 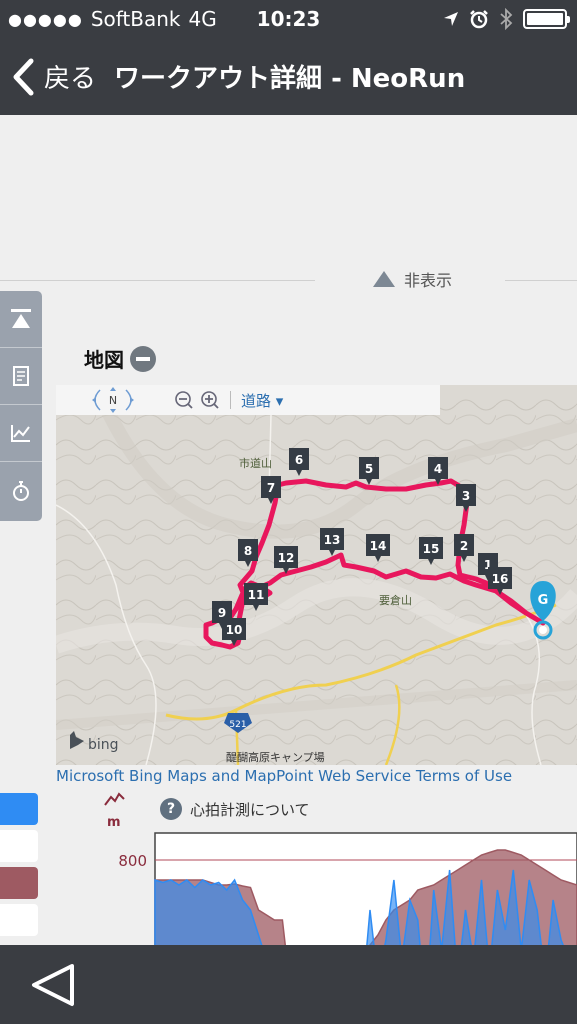 What do you see at coordinates (479, 19) in the screenshot?
I see `alarm-clock-icon` at bounding box center [479, 19].